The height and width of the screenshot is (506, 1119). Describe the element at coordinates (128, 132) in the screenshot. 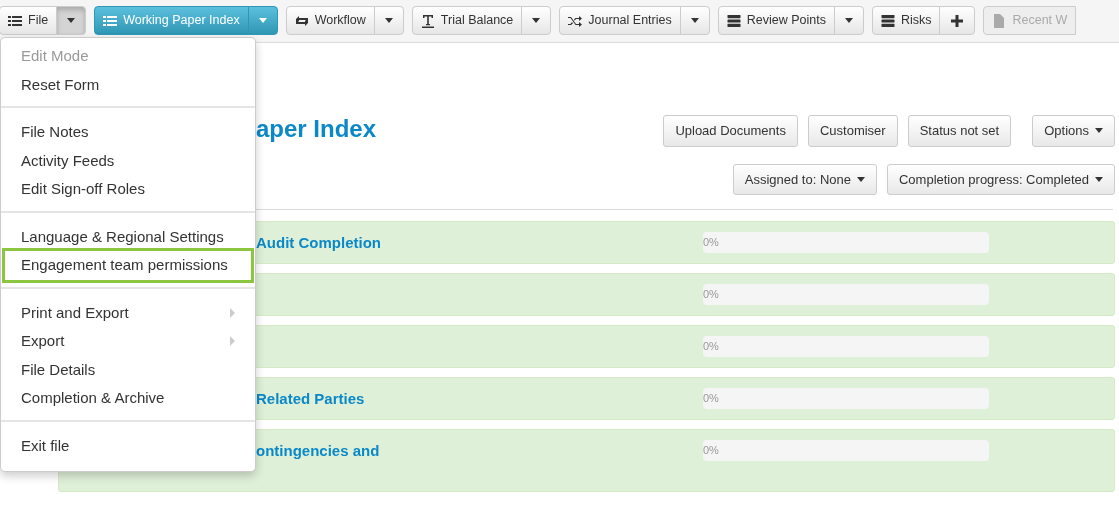

I see `menu-item: File Notes` at that location.